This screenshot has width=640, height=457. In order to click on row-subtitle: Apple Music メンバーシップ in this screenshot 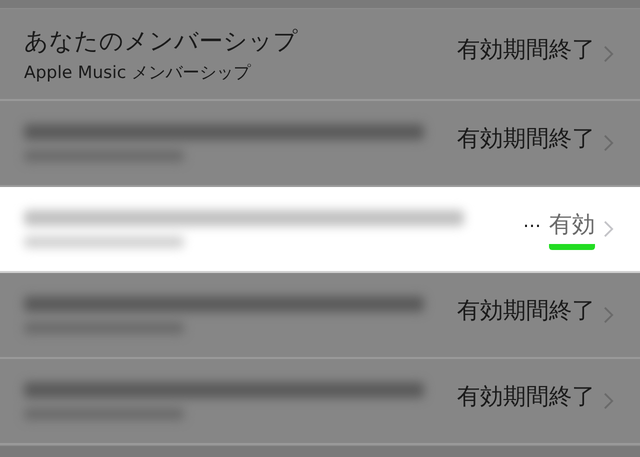, I will do `click(138, 73)`.